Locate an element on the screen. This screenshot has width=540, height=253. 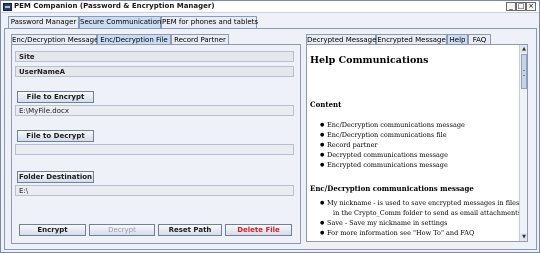
decrypt-path-field is located at coordinates (154, 149).